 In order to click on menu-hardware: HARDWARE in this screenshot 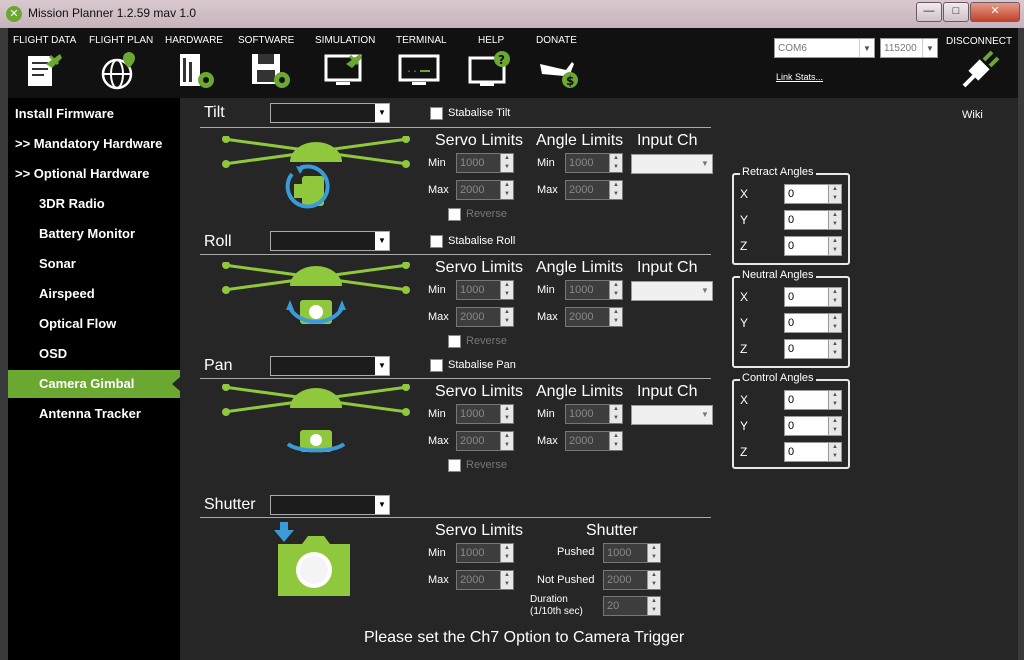, I will do `click(199, 63)`.